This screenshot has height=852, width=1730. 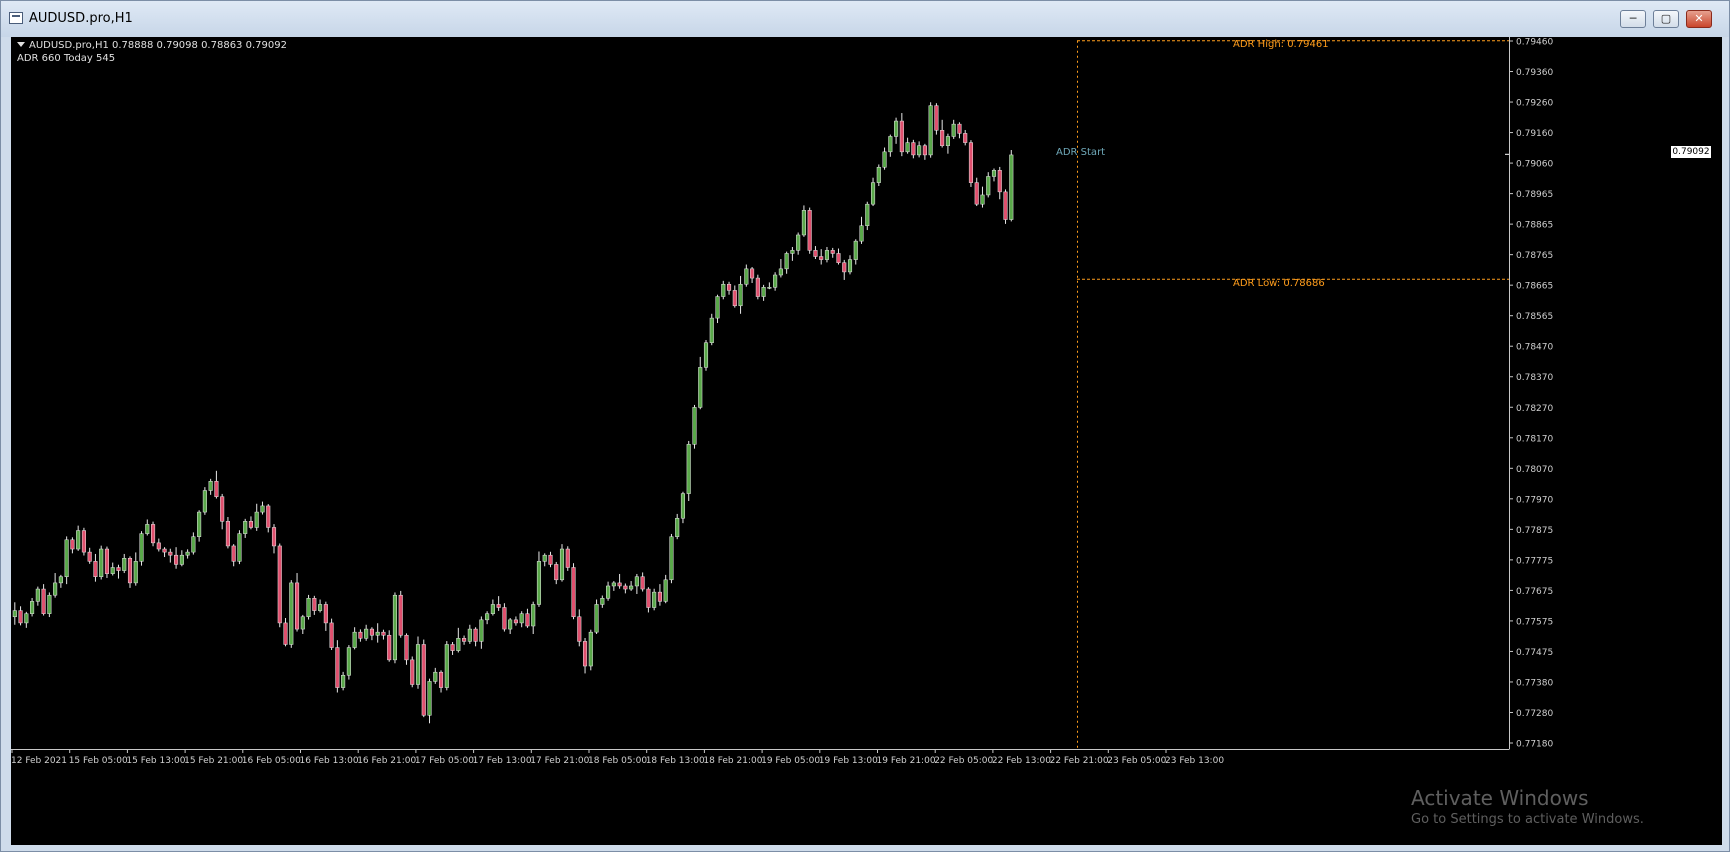 What do you see at coordinates (1666, 19) in the screenshot?
I see `maximize-button: ▢` at bounding box center [1666, 19].